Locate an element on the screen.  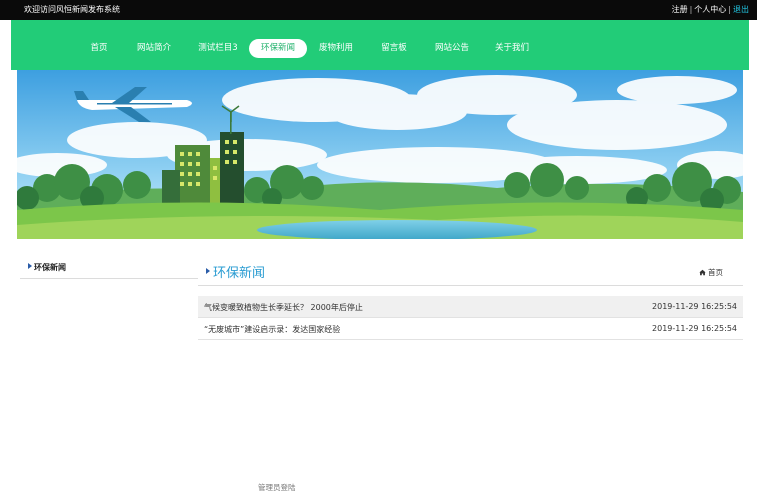
list-item: “无废城市”建设启示录：发达国家经验 2019-11-29 16:25:54 is located at coordinates (470, 329).